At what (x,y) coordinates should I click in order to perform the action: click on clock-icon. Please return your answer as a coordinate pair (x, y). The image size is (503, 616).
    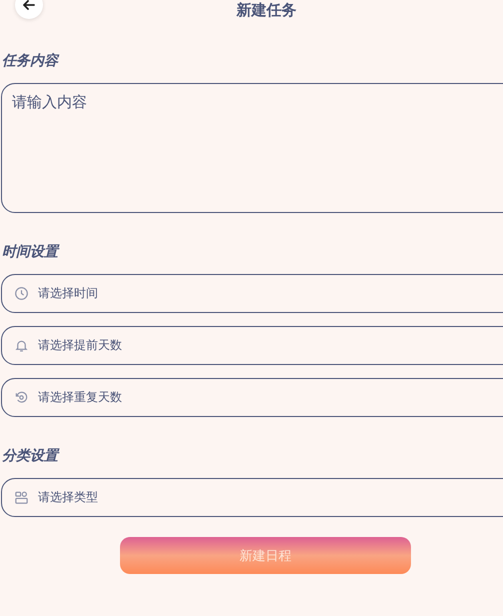
    Looking at the image, I should click on (21, 293).